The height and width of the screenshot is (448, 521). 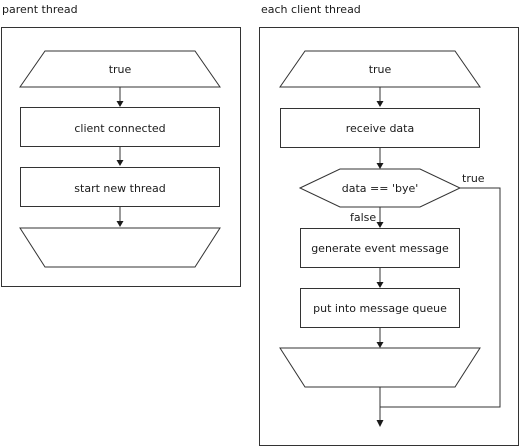 I want to click on client-thread-caption: each client thread, so click(x=311, y=9).